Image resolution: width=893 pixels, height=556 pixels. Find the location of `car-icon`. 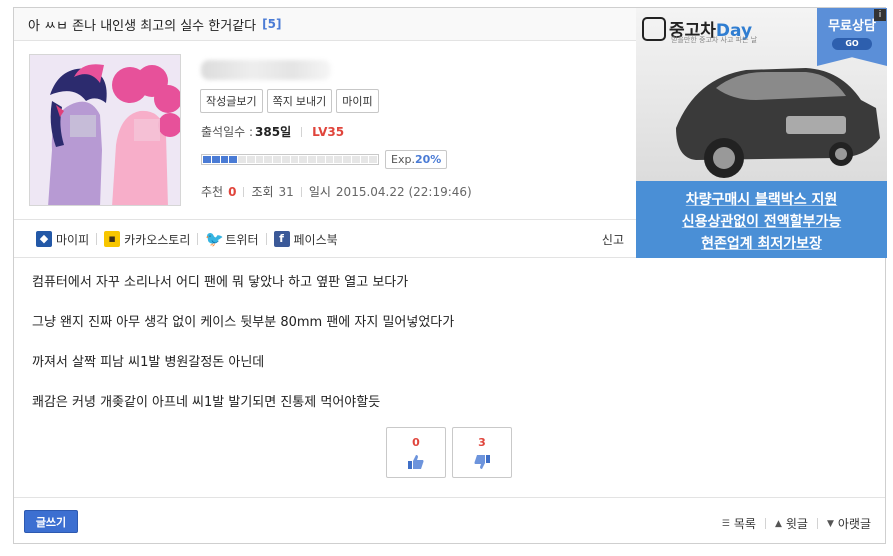

car-icon is located at coordinates (654, 28).